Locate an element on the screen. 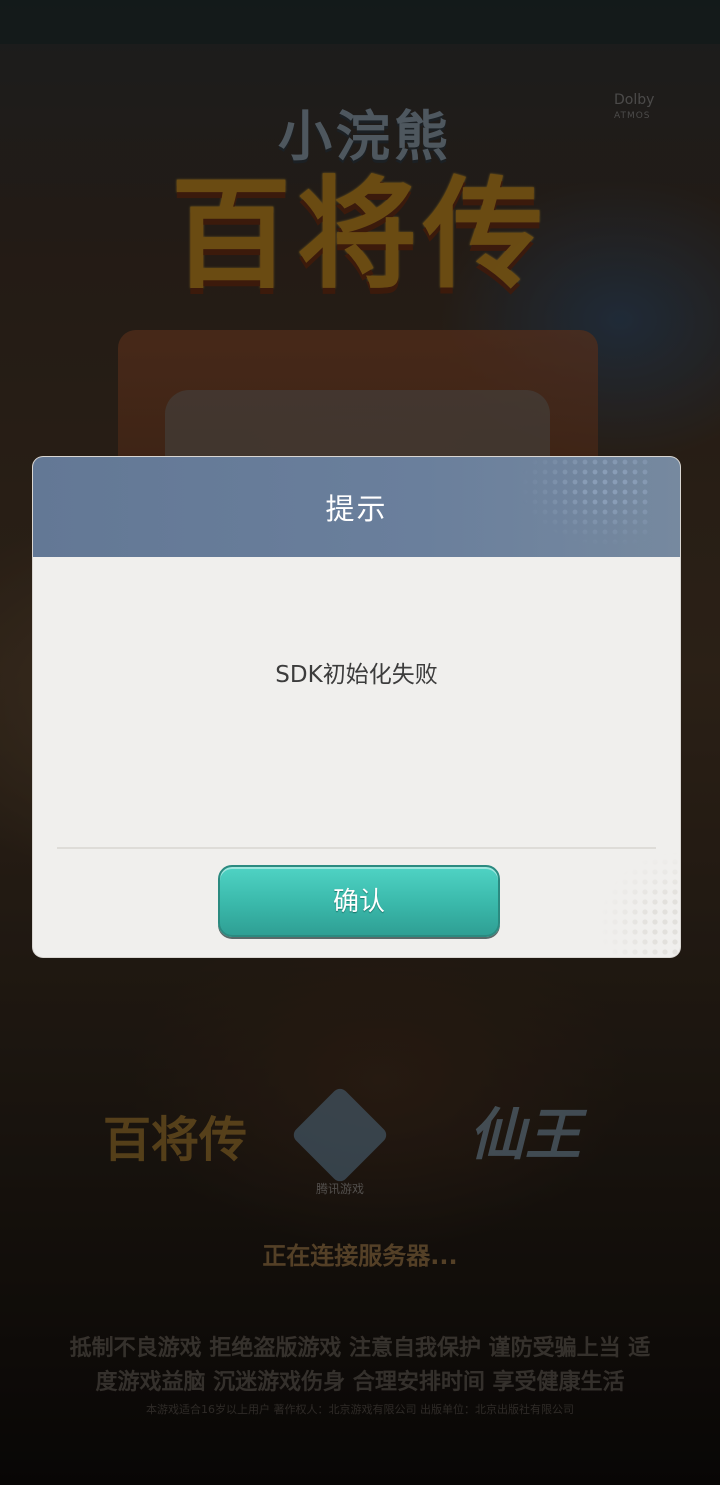 The height and width of the screenshot is (1485, 720). dialog-header: 提示 is located at coordinates (356, 507).